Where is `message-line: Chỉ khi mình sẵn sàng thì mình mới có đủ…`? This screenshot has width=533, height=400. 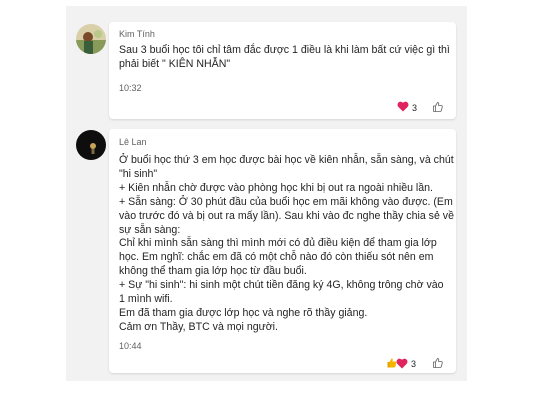
message-line: Chỉ khi mình sẵn sàng thì mình mới có đủ… is located at coordinates (278, 243).